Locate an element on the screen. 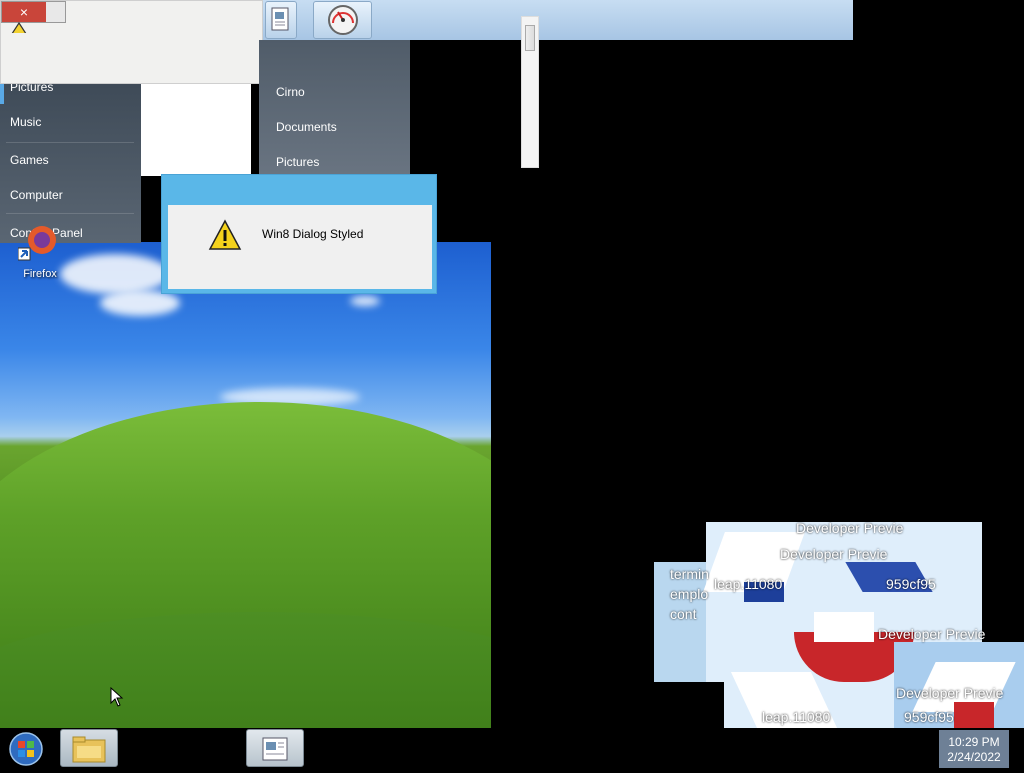 This screenshot has width=1024, height=773. dialog-message: Win8 Dialog Styled is located at coordinates (313, 234).